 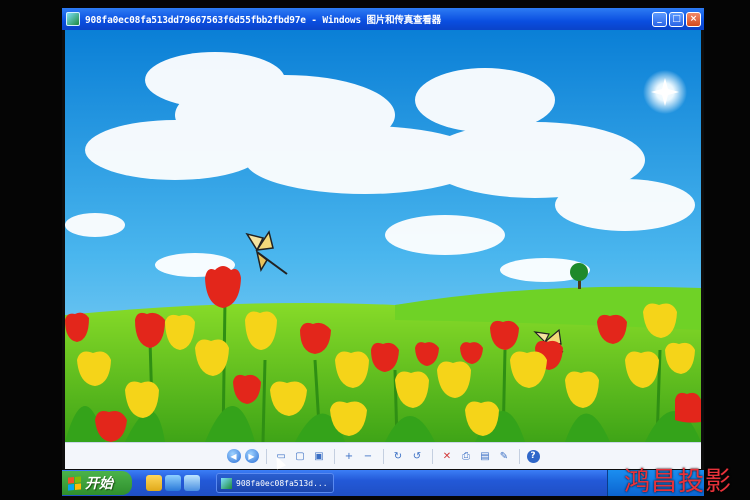 What do you see at coordinates (417, 456) in the screenshot?
I see `rotate-counterclockwise-button: ↺` at bounding box center [417, 456].